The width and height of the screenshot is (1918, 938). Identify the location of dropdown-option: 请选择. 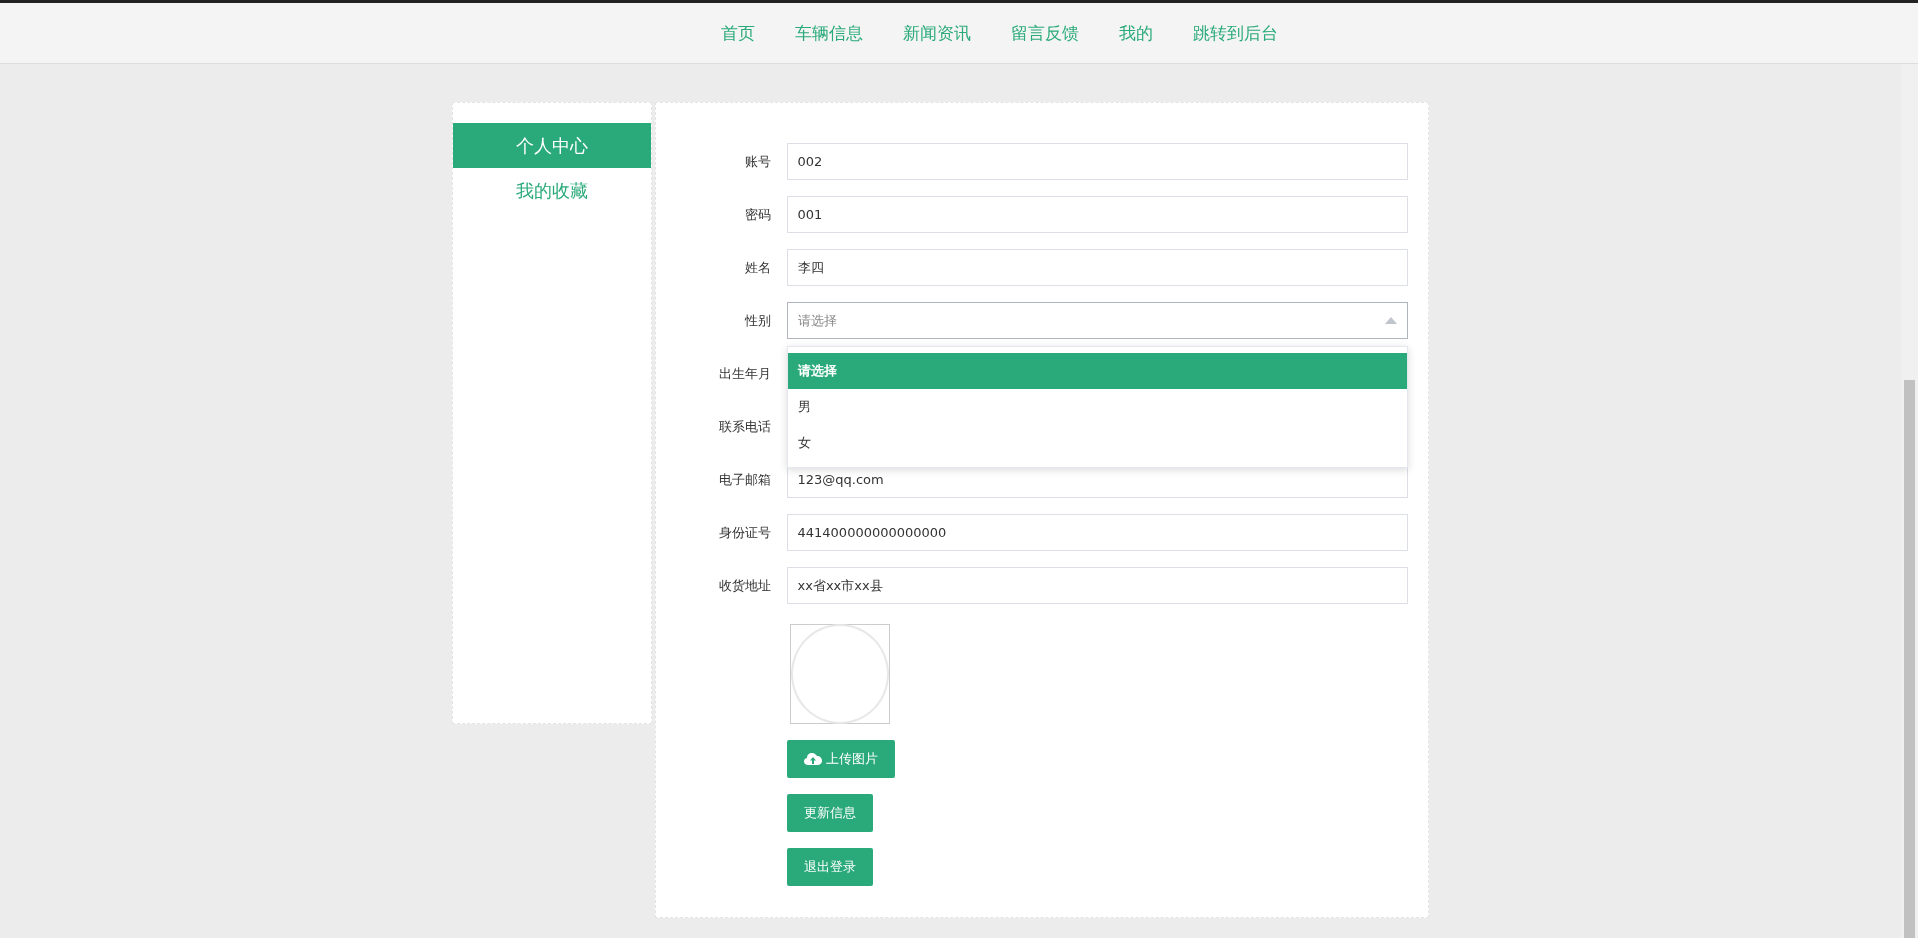
(1097, 371).